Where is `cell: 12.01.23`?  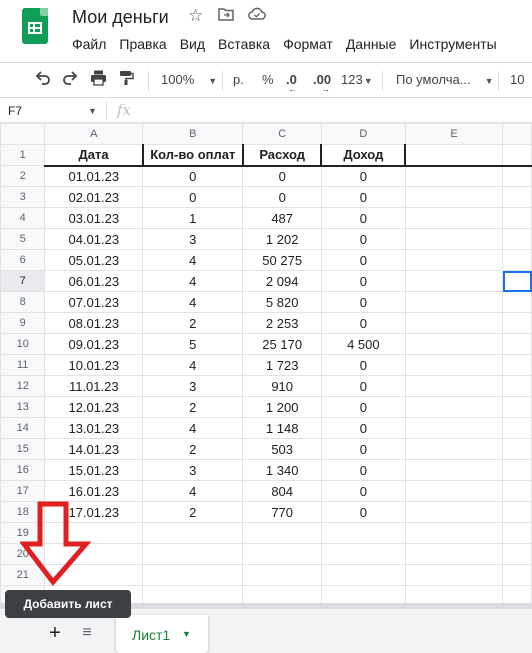 cell: 12.01.23 is located at coordinates (94, 407).